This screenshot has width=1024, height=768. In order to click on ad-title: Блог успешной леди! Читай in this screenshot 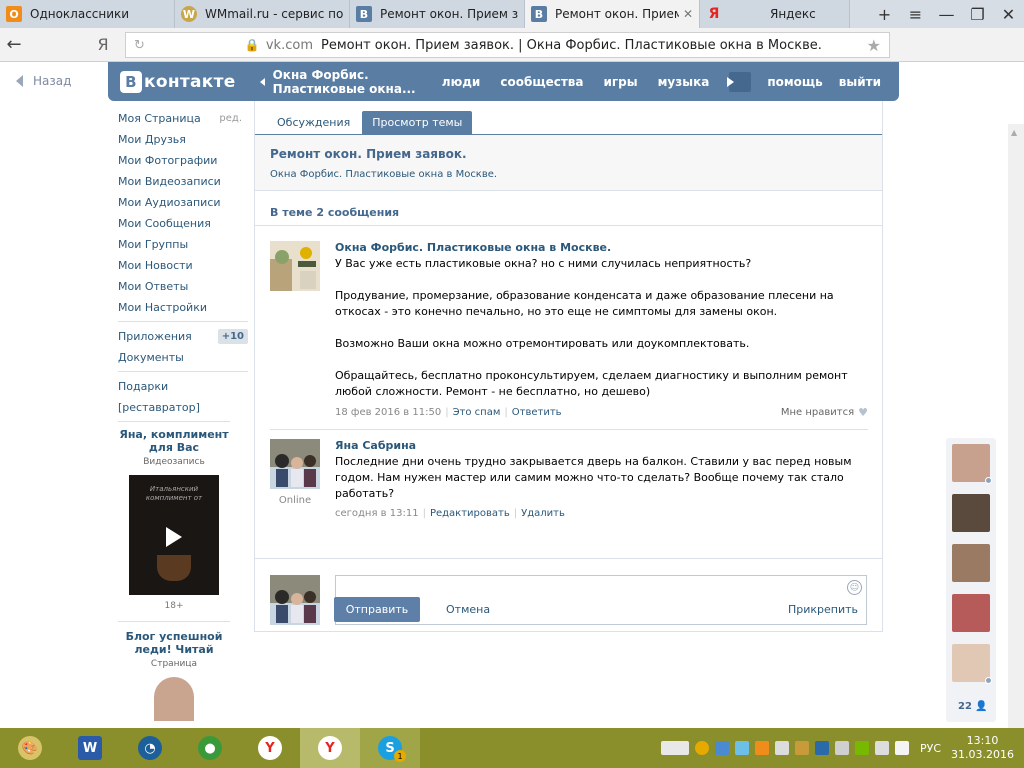, I will do `click(174, 643)`.